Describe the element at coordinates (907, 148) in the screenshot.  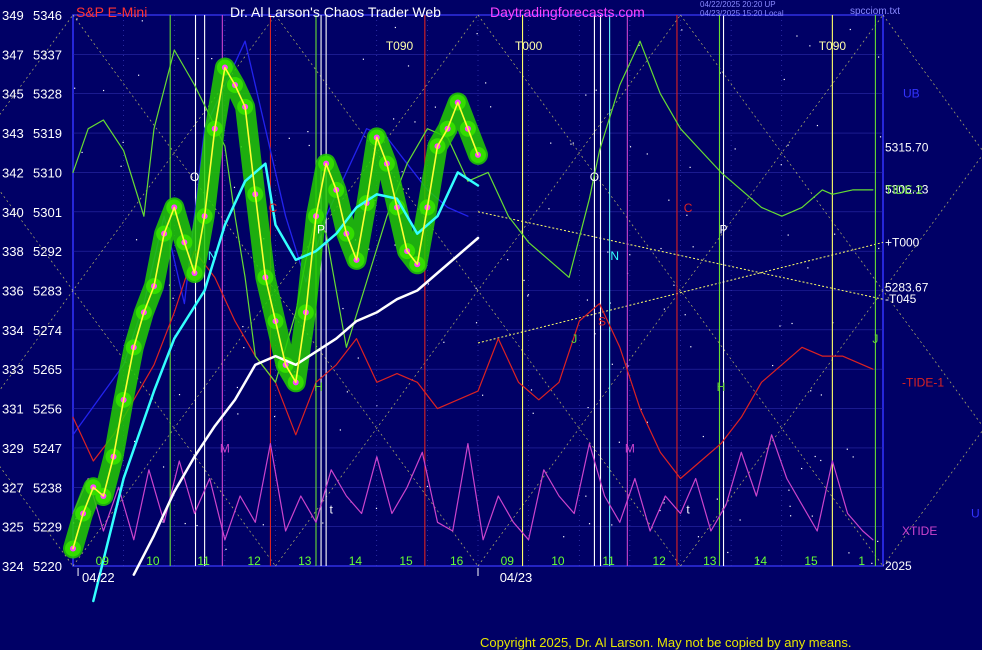
I see `price-level-label: 5315.70` at that location.